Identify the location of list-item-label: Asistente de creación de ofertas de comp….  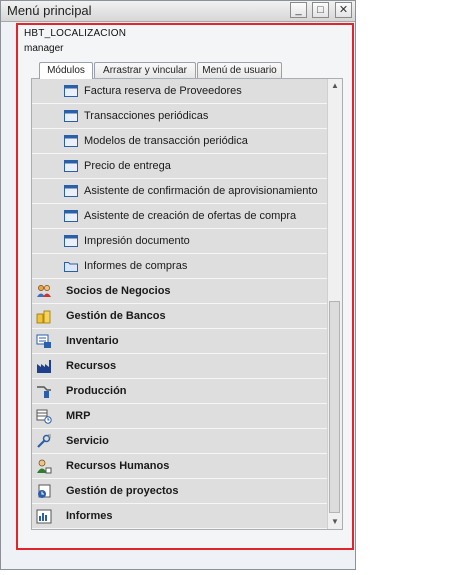
(190, 216).